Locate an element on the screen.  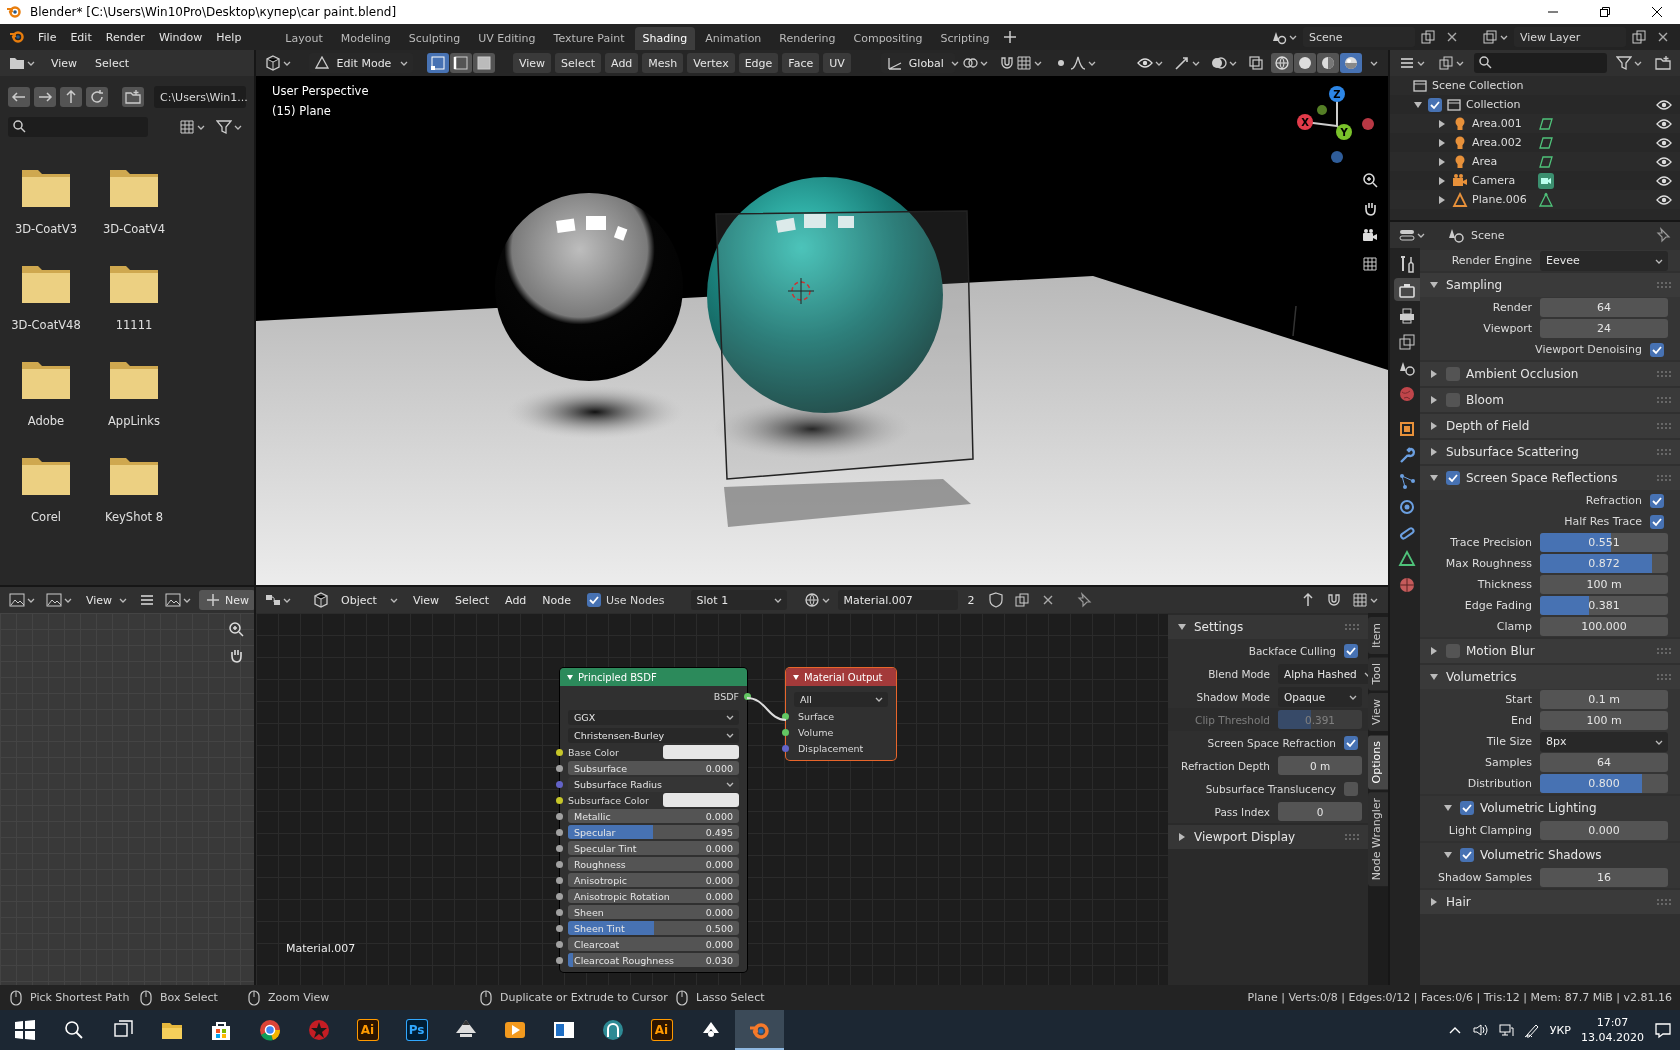
workspace-tab: Sculpting is located at coordinates (434, 38).